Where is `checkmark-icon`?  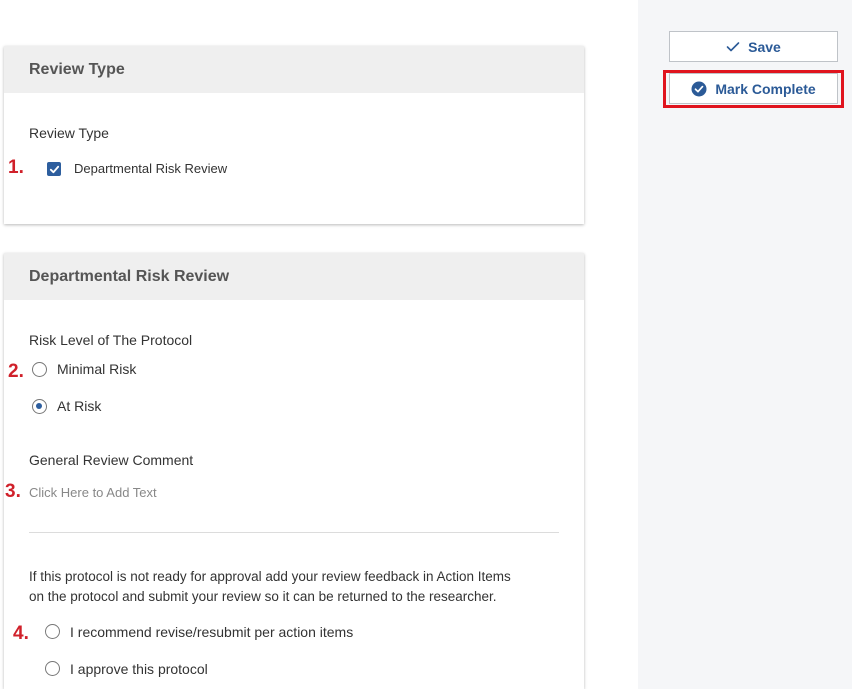 checkmark-icon is located at coordinates (54, 169).